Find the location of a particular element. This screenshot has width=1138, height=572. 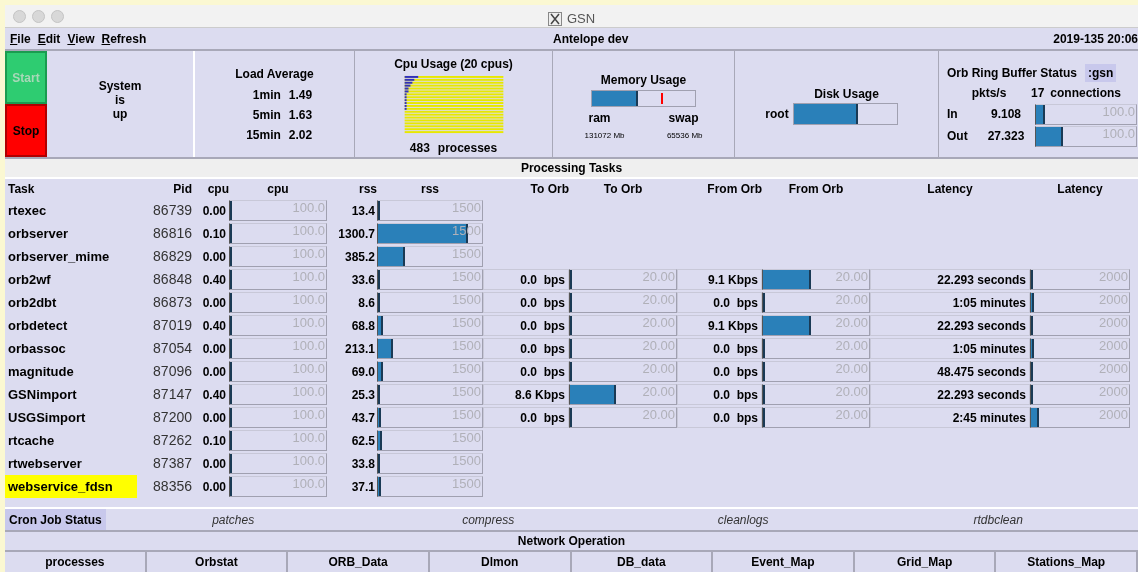

load-value: 2.02 is located at coordinates (300, 135).